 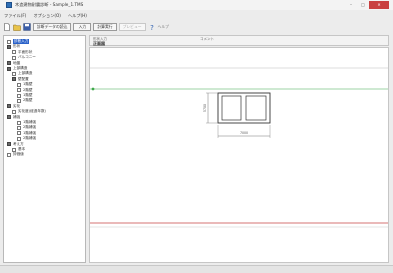 I want to click on height-dimension-label: 5700, so click(x=205, y=108).